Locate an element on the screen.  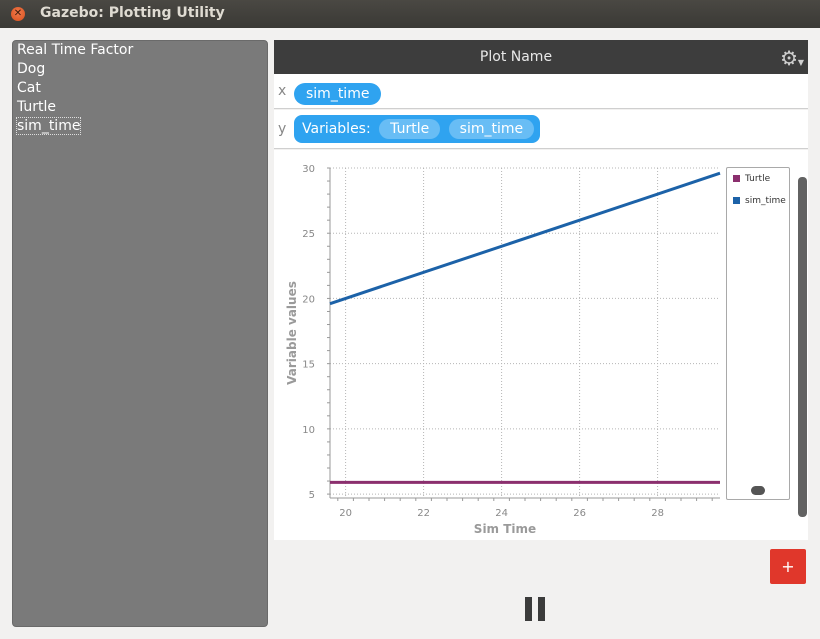
x-tick-label: 22 is located at coordinates (423, 513).